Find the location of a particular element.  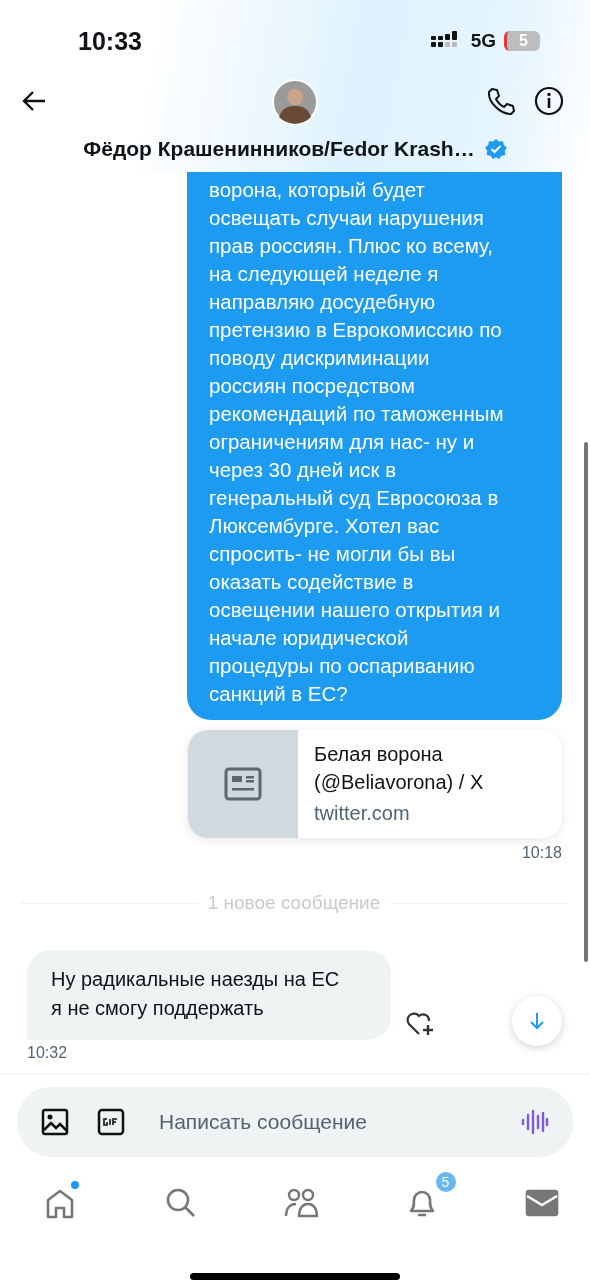

scroll-down-button is located at coordinates (537, 1021).